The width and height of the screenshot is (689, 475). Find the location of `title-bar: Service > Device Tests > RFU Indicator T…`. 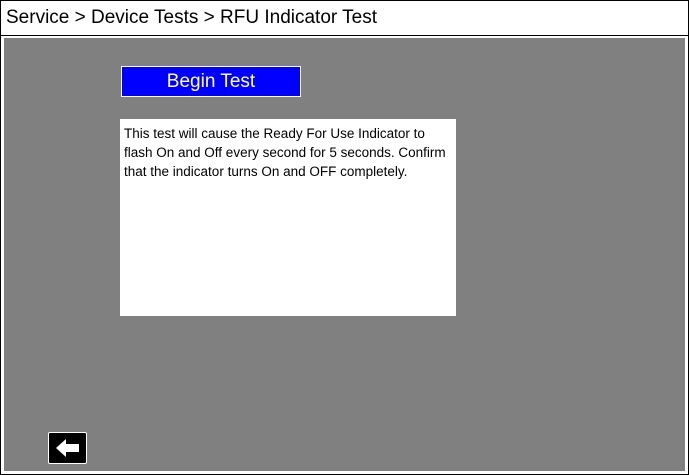

title-bar: Service > Device Tests > RFU Indicator T… is located at coordinates (344, 18).